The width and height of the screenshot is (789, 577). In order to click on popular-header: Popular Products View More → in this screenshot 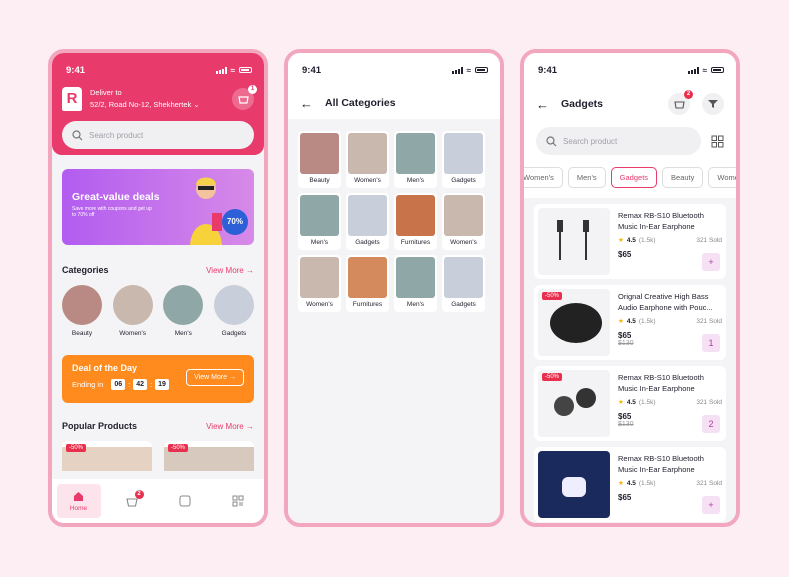, I will do `click(158, 426)`.